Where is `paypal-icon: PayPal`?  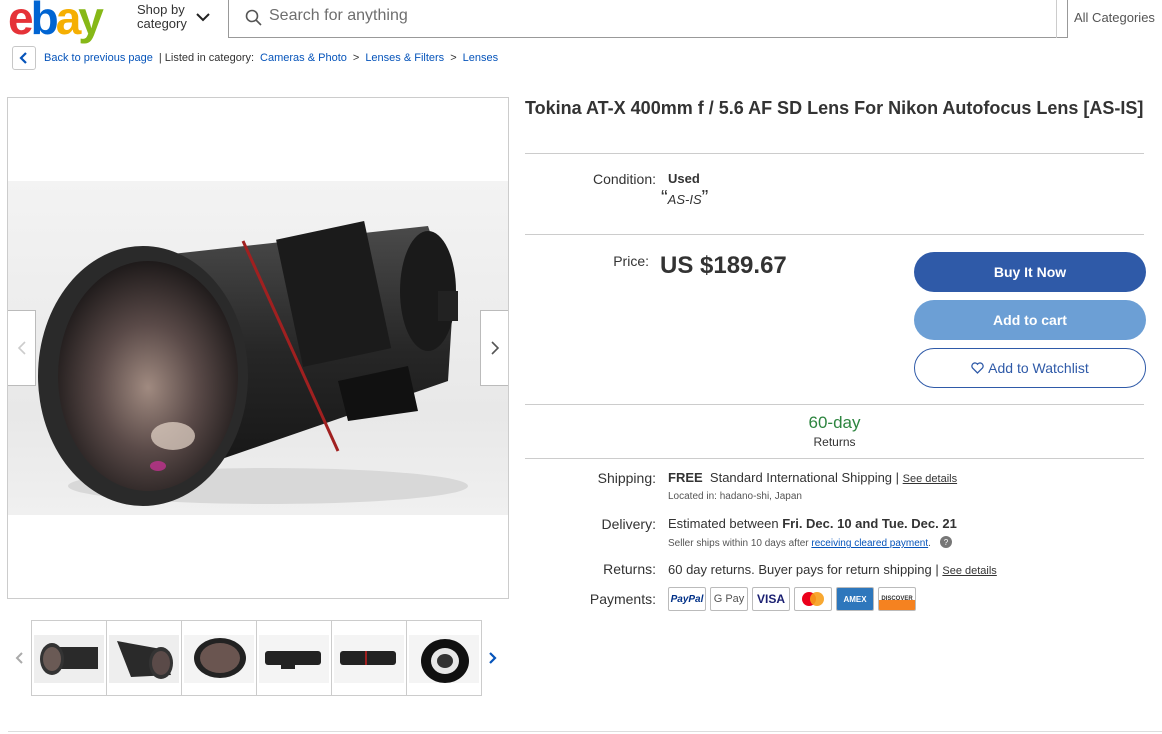 paypal-icon: PayPal is located at coordinates (687, 599).